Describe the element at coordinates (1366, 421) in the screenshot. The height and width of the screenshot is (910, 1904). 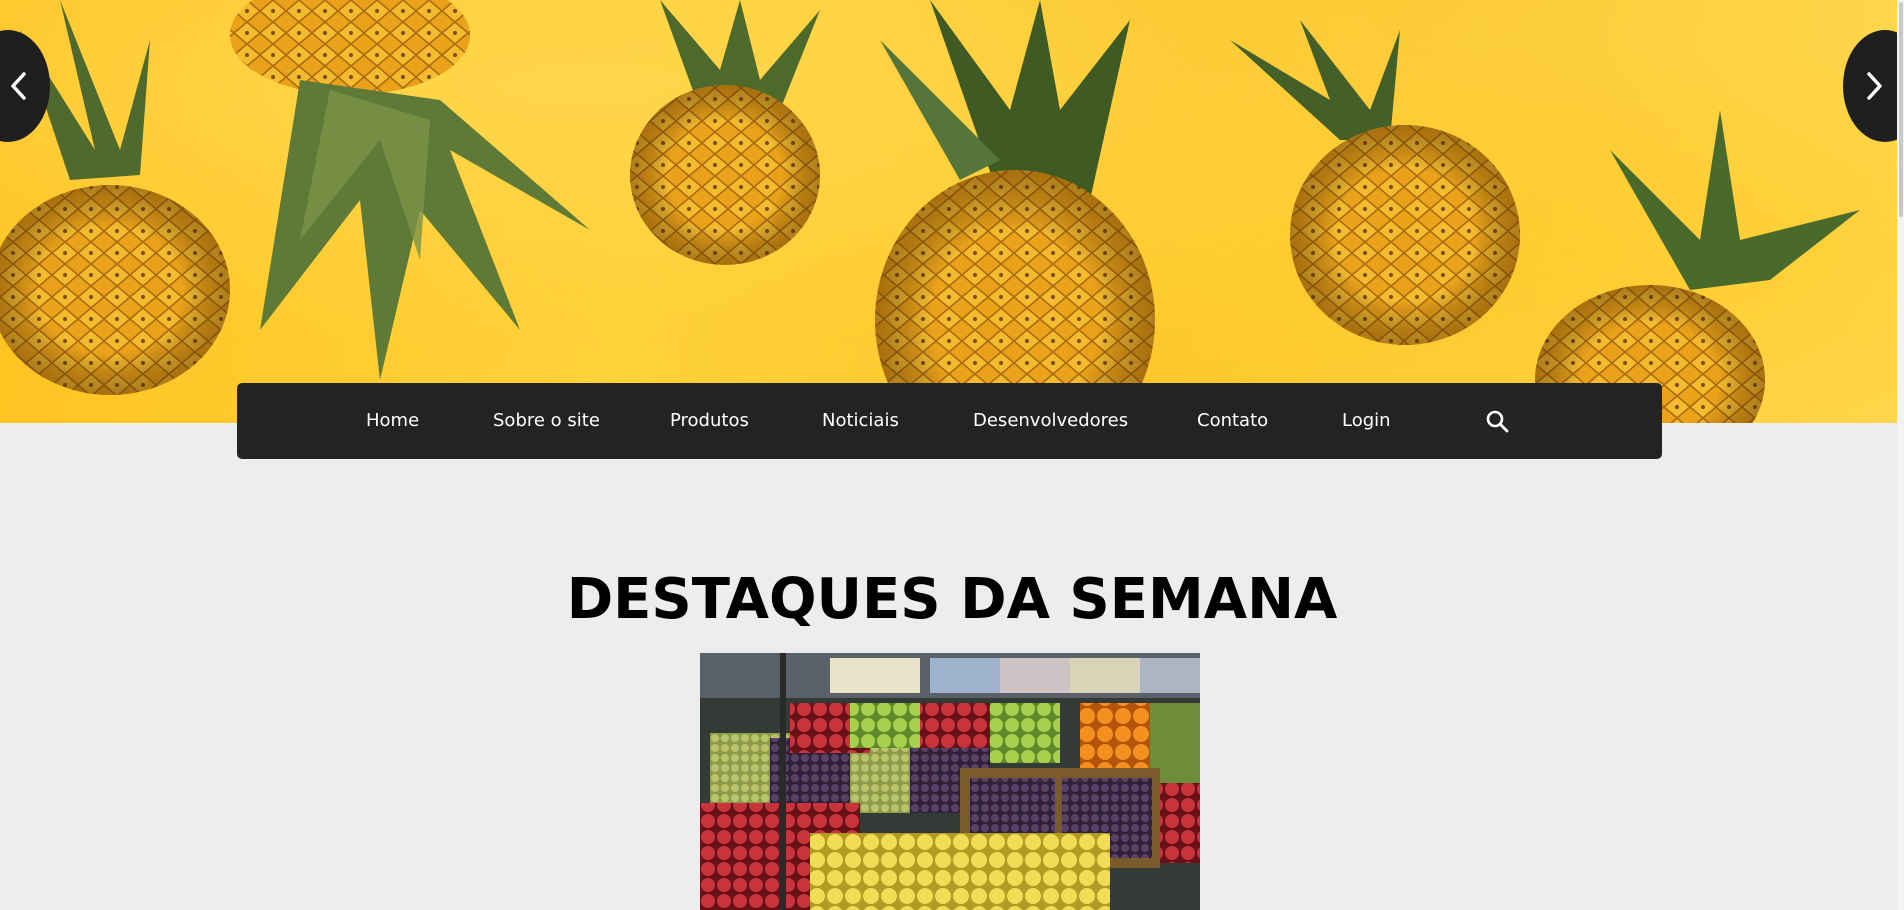
I see `nav-item-login: Login` at that location.